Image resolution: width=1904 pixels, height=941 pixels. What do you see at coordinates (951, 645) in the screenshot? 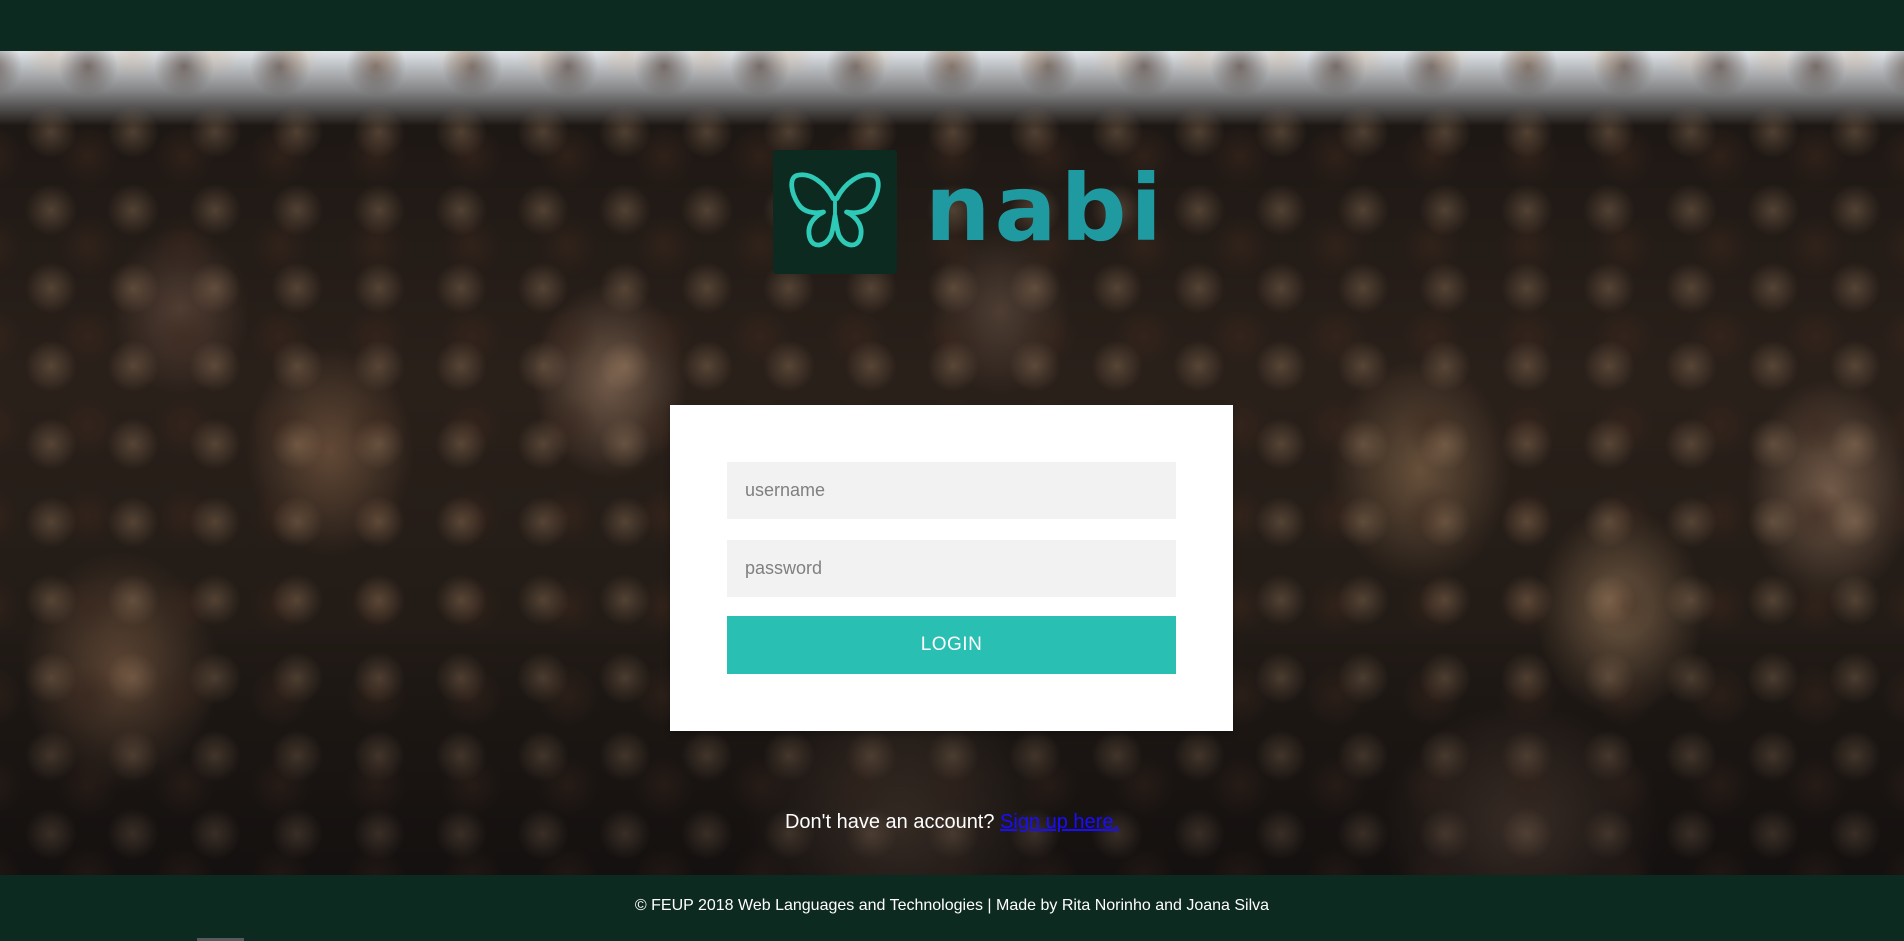
I see `login-button: LOGIN` at bounding box center [951, 645].